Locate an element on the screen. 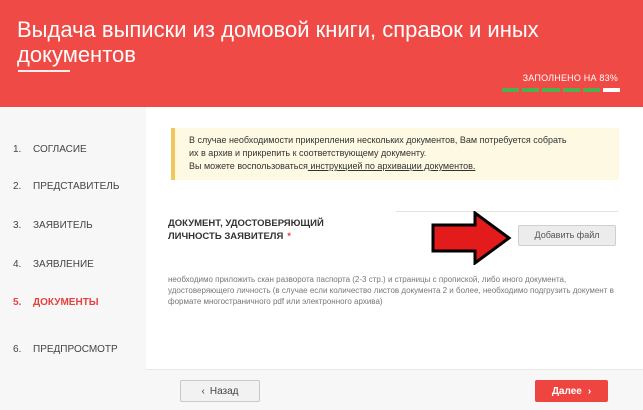 This screenshot has width=643, height=410. step-documents: 5. ДОКУМЕНТЫ is located at coordinates (56, 302).